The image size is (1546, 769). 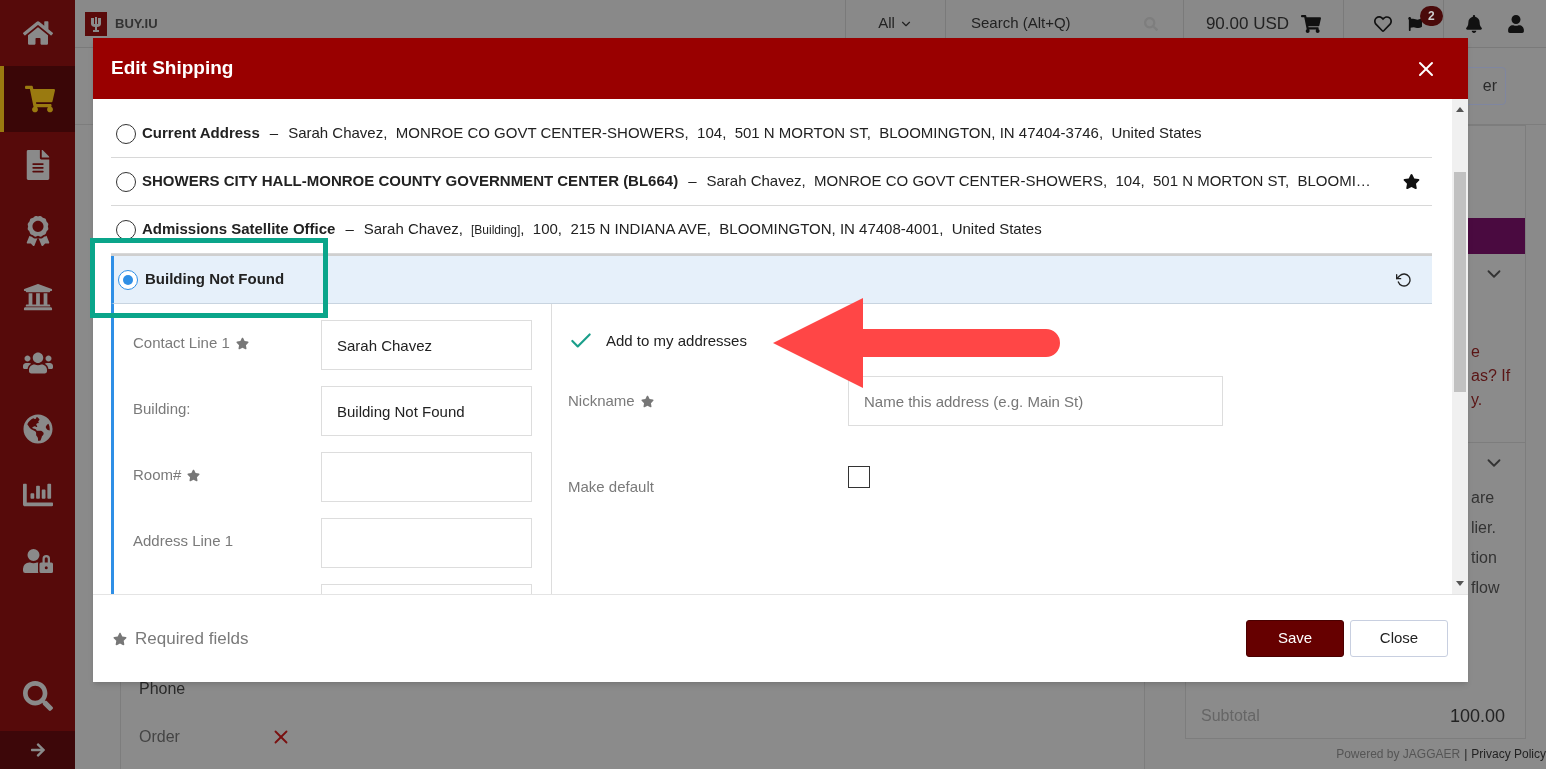 What do you see at coordinates (1460, 583) in the screenshot?
I see `scroll-down-icon` at bounding box center [1460, 583].